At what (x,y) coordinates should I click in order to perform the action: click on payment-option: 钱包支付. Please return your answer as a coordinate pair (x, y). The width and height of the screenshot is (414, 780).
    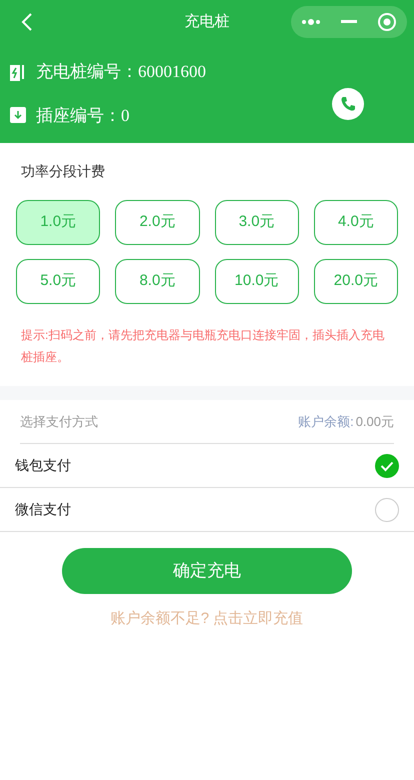
    Looking at the image, I should click on (207, 466).